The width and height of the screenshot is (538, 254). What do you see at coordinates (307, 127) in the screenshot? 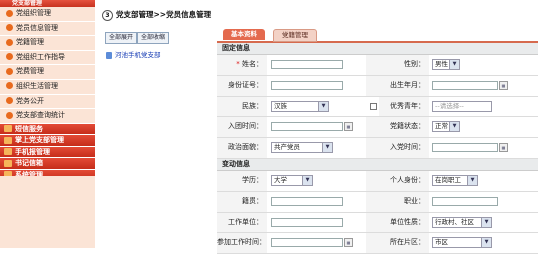
I see `league-join-field` at bounding box center [307, 127].